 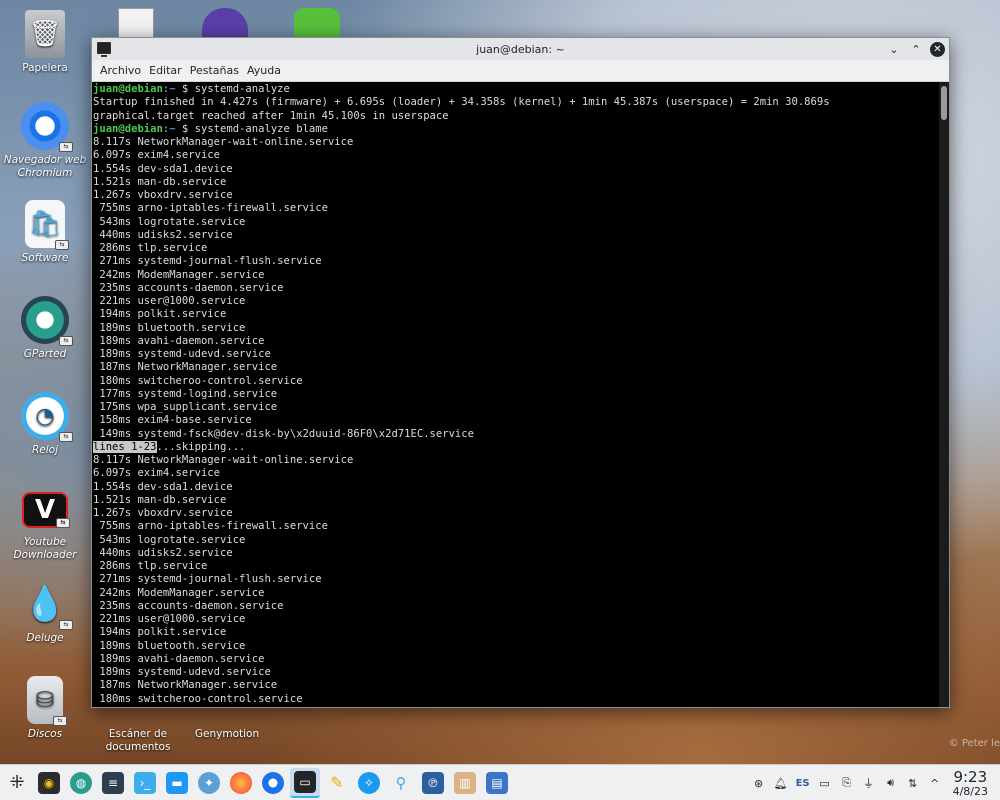 I want to click on network-tool-icon: ✧, so click(x=369, y=782).